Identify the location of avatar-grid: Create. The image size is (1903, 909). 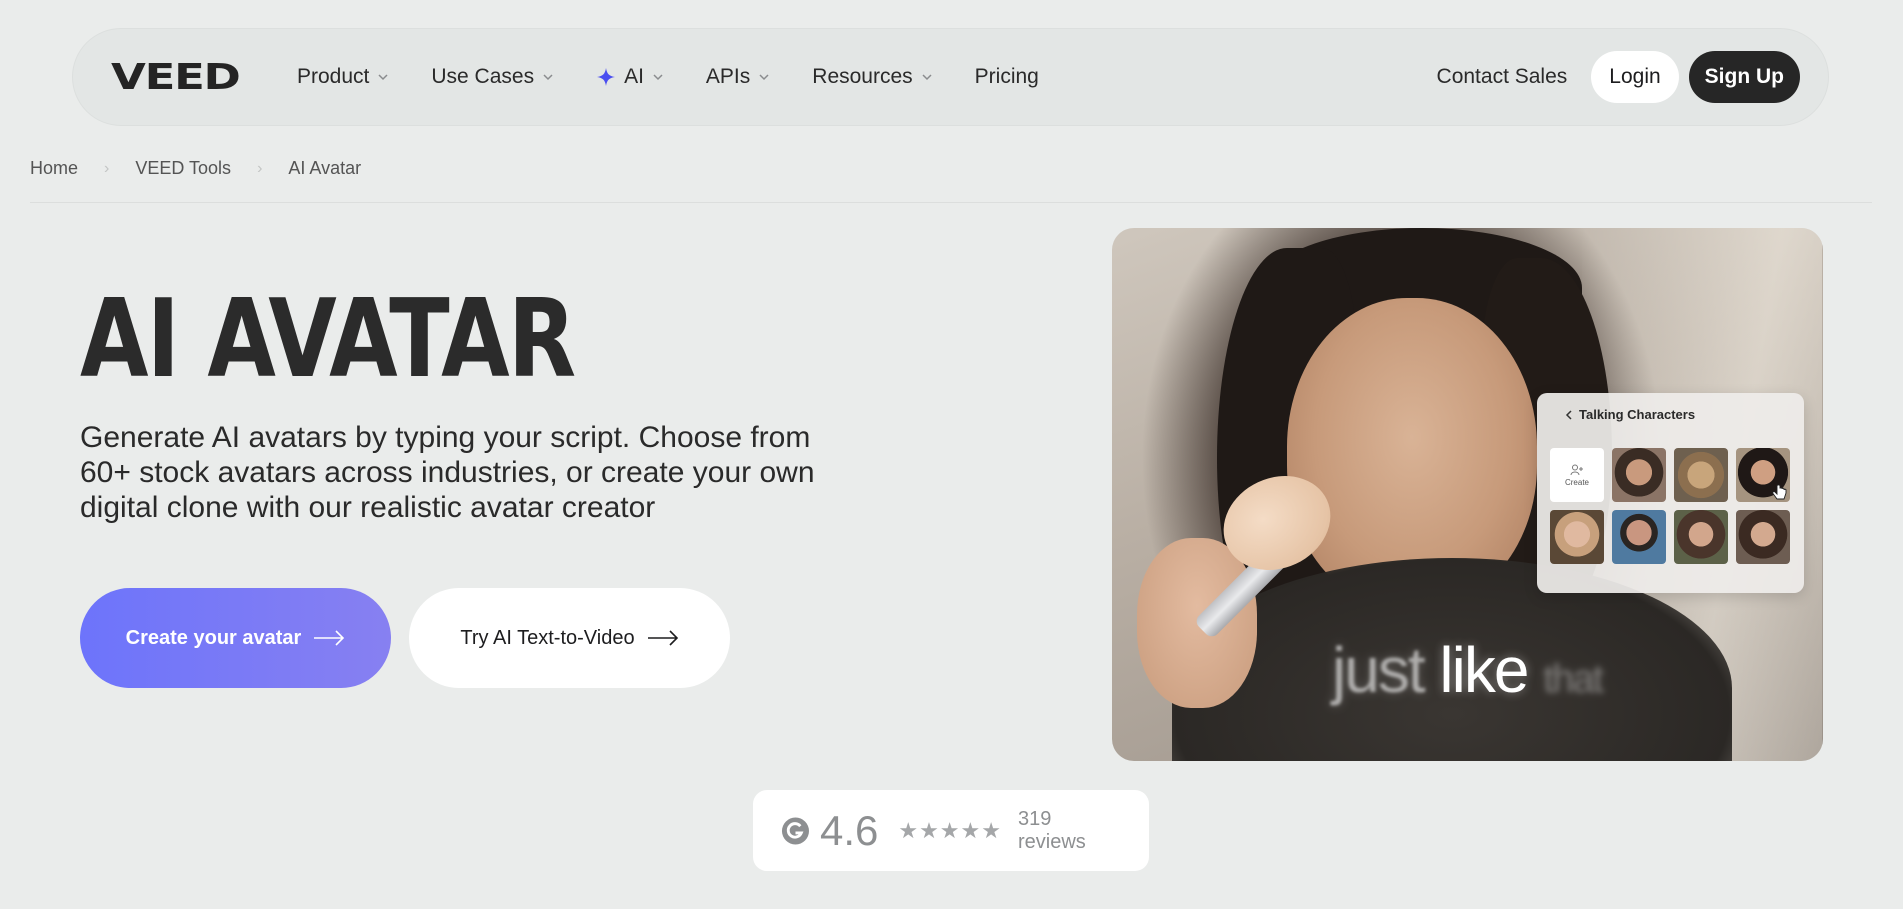
(1671, 506).